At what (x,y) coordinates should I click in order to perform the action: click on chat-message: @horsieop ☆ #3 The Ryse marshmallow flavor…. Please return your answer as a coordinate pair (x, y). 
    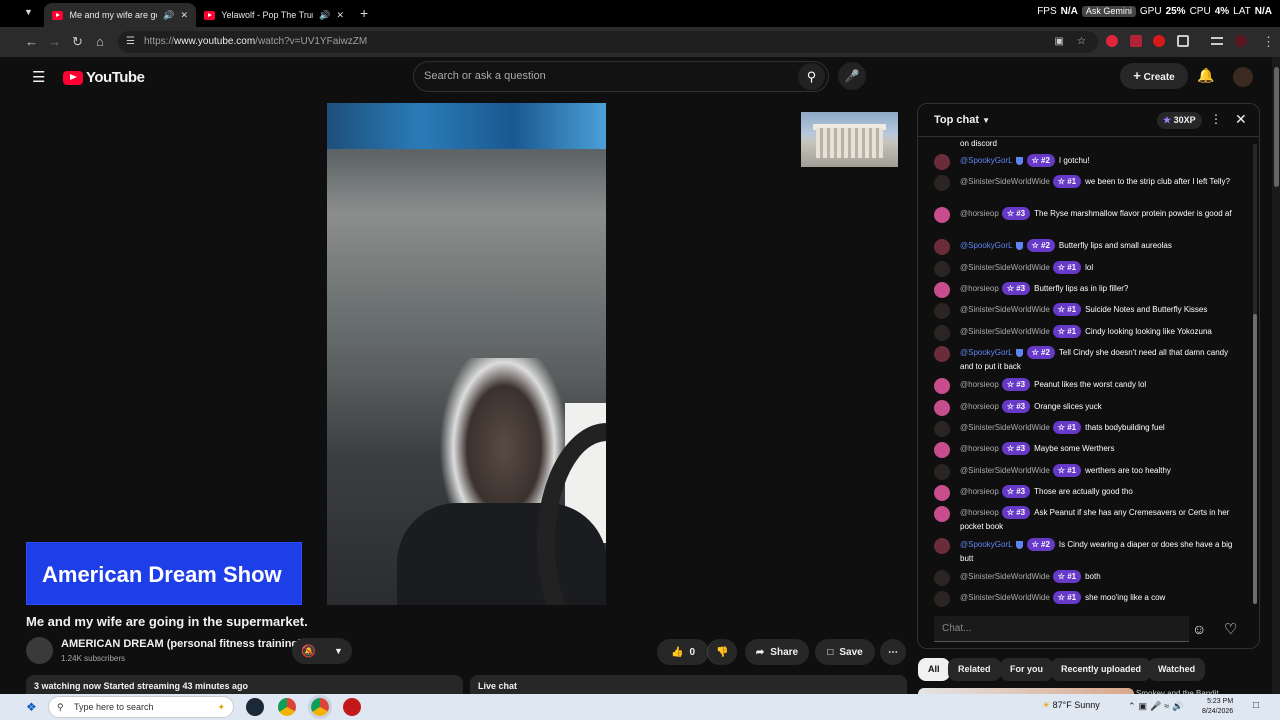
    Looking at the image, I should click on (1086, 215).